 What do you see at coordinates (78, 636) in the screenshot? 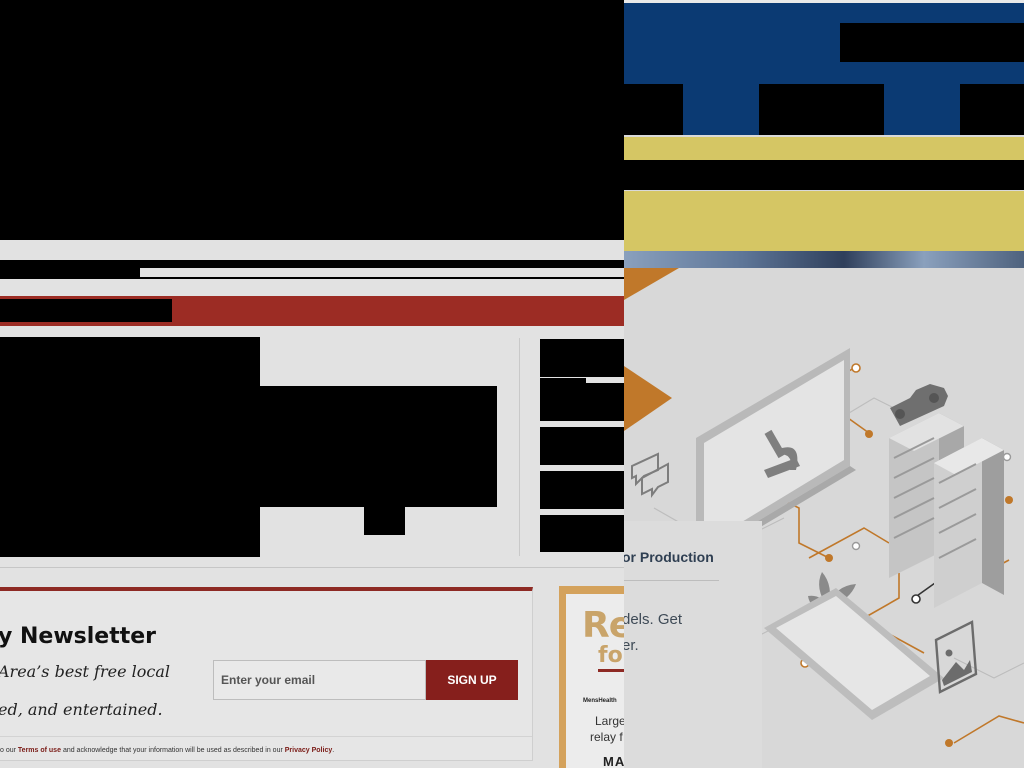
I see `newsletter-title: y Newsletter` at bounding box center [78, 636].